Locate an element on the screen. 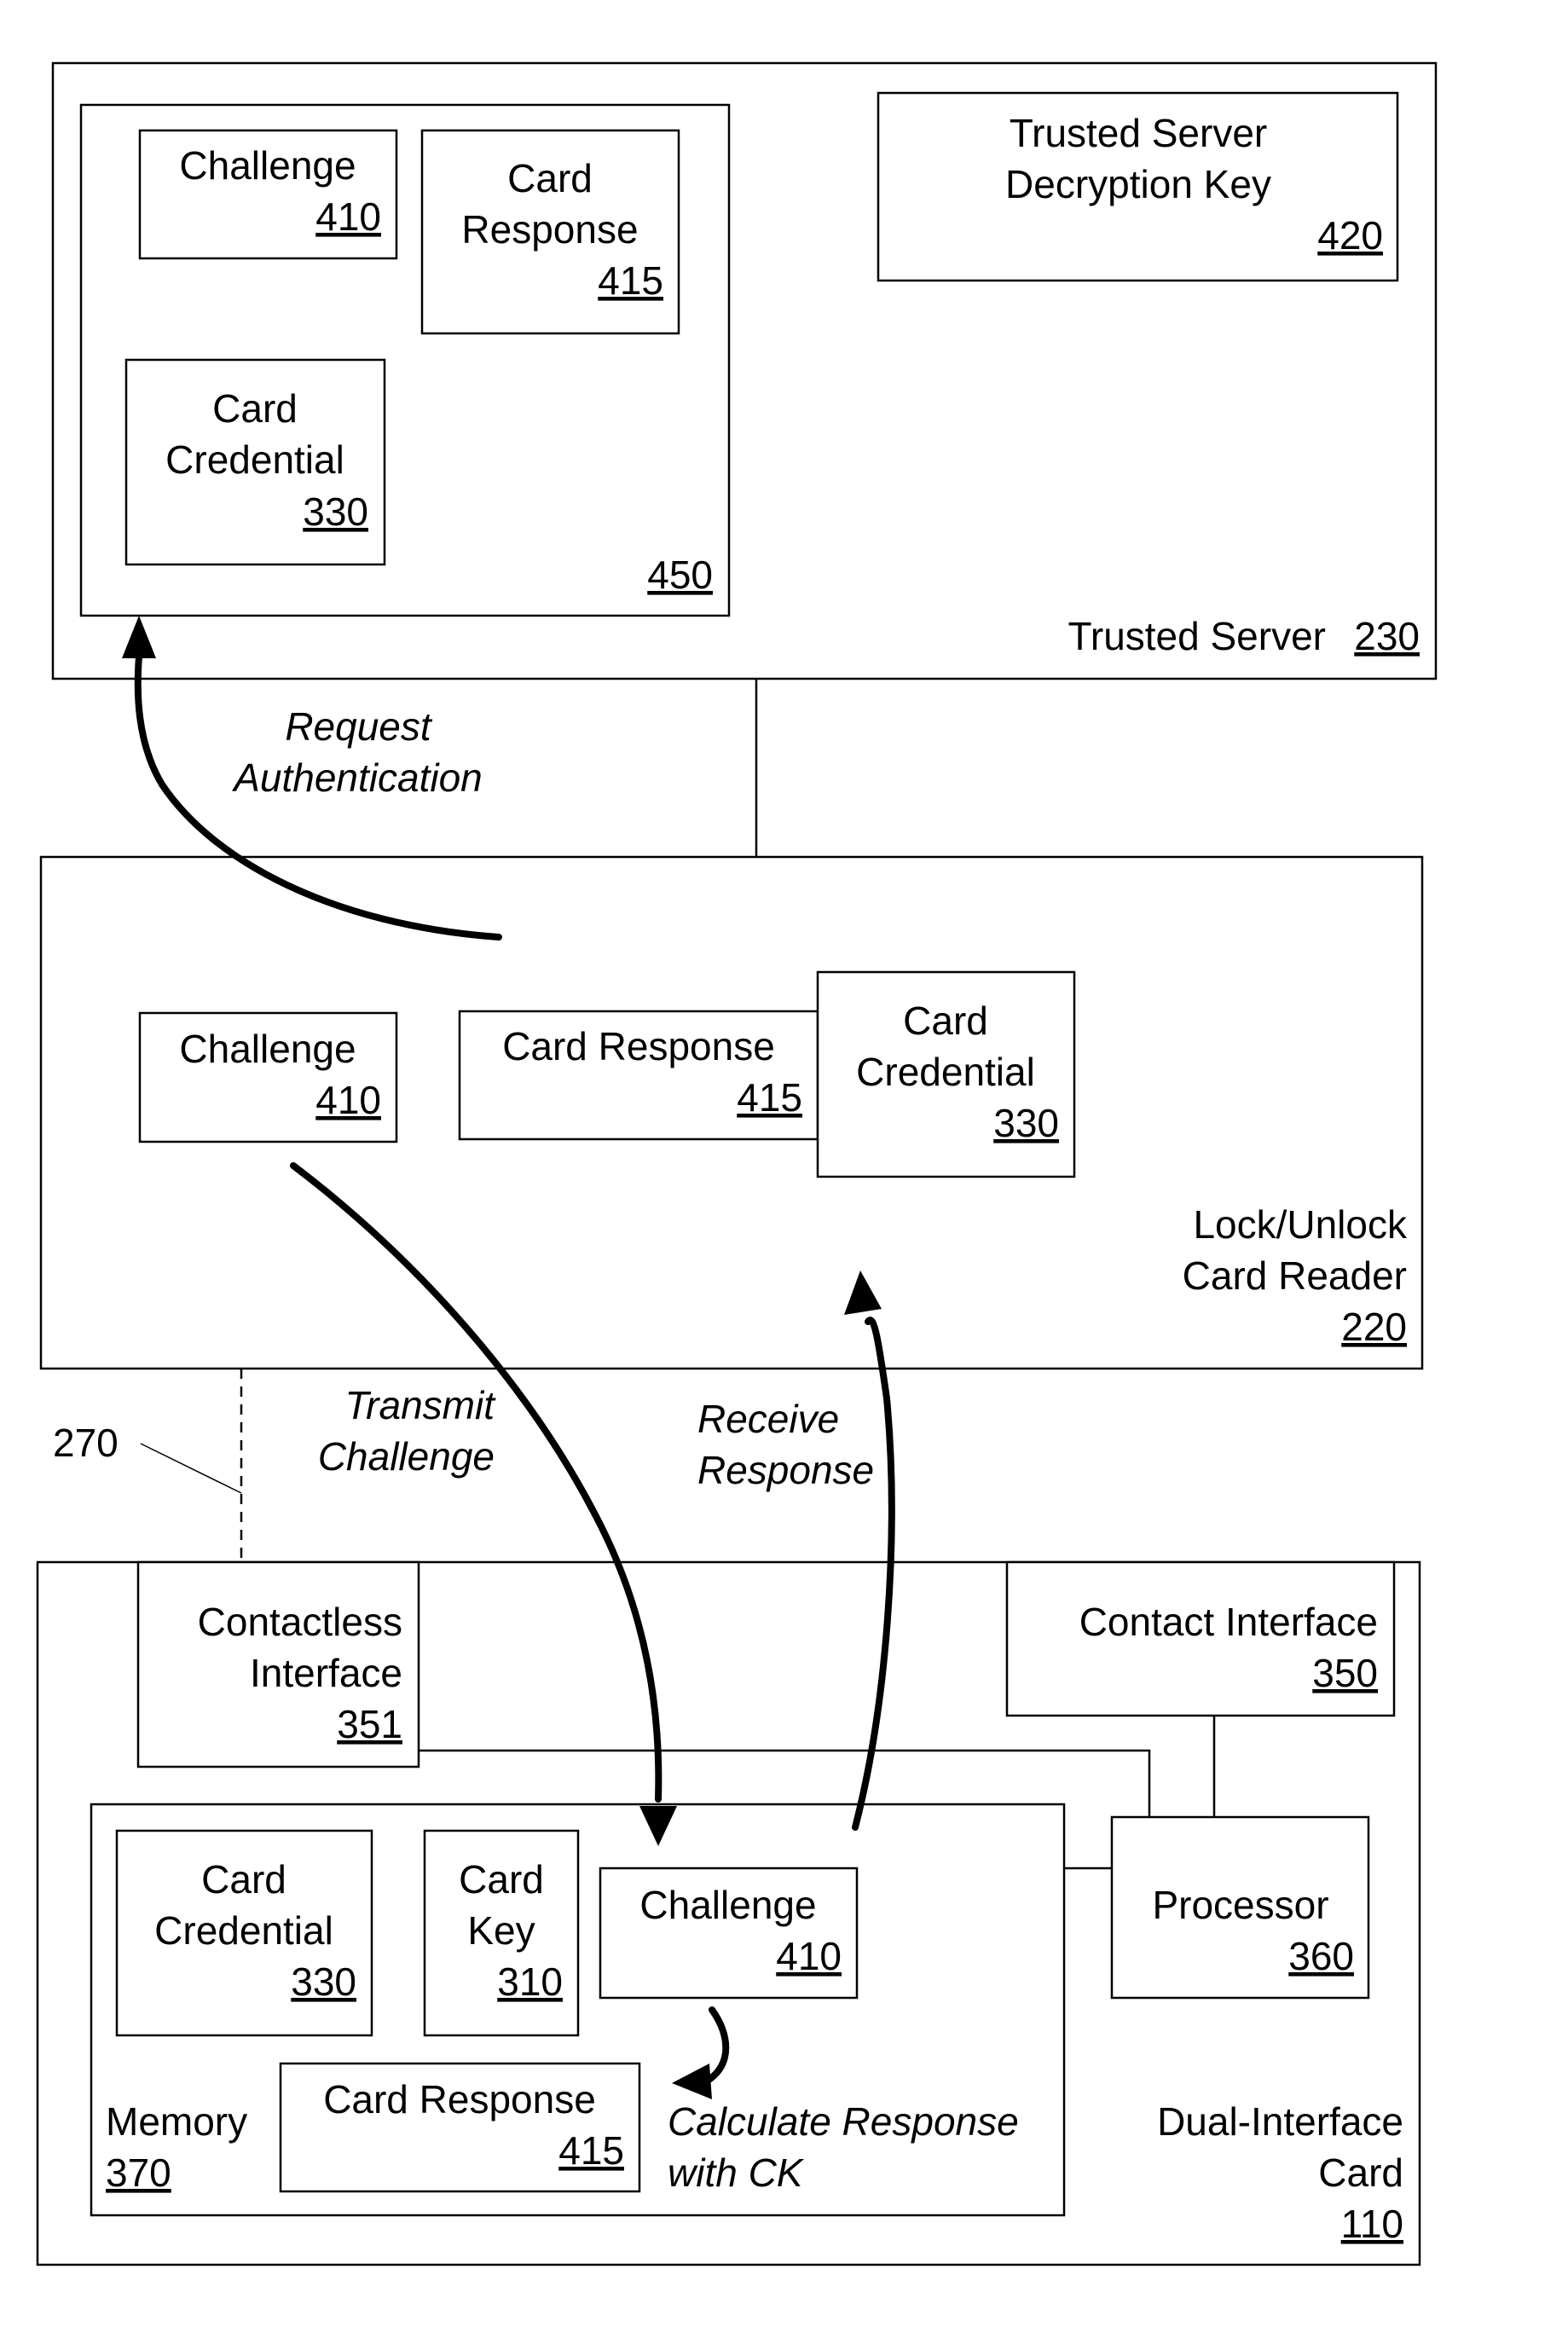  server-challenge-label: Challenge is located at coordinates (267, 165).